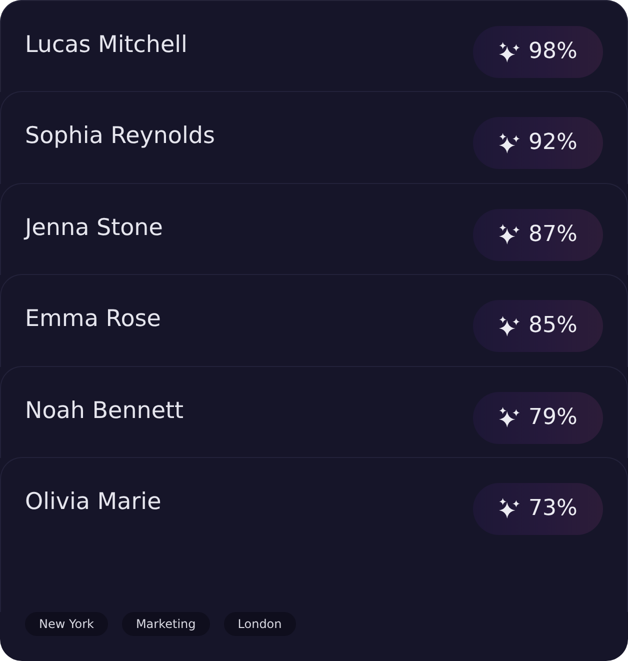 The image size is (628, 661). I want to click on tag-chip: Marketing, so click(166, 624).